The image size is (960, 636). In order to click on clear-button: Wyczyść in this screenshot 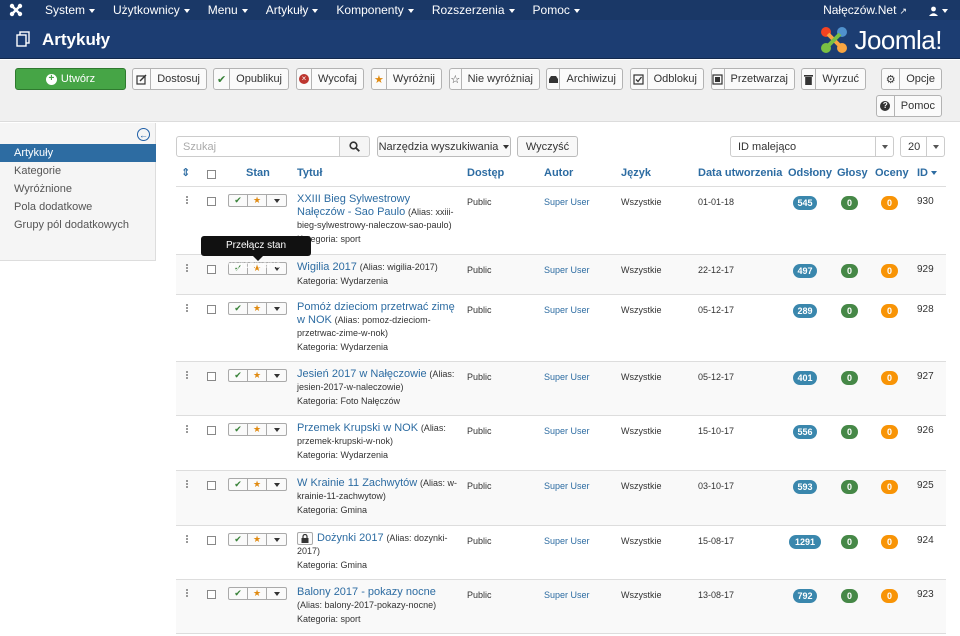, I will do `click(547, 146)`.